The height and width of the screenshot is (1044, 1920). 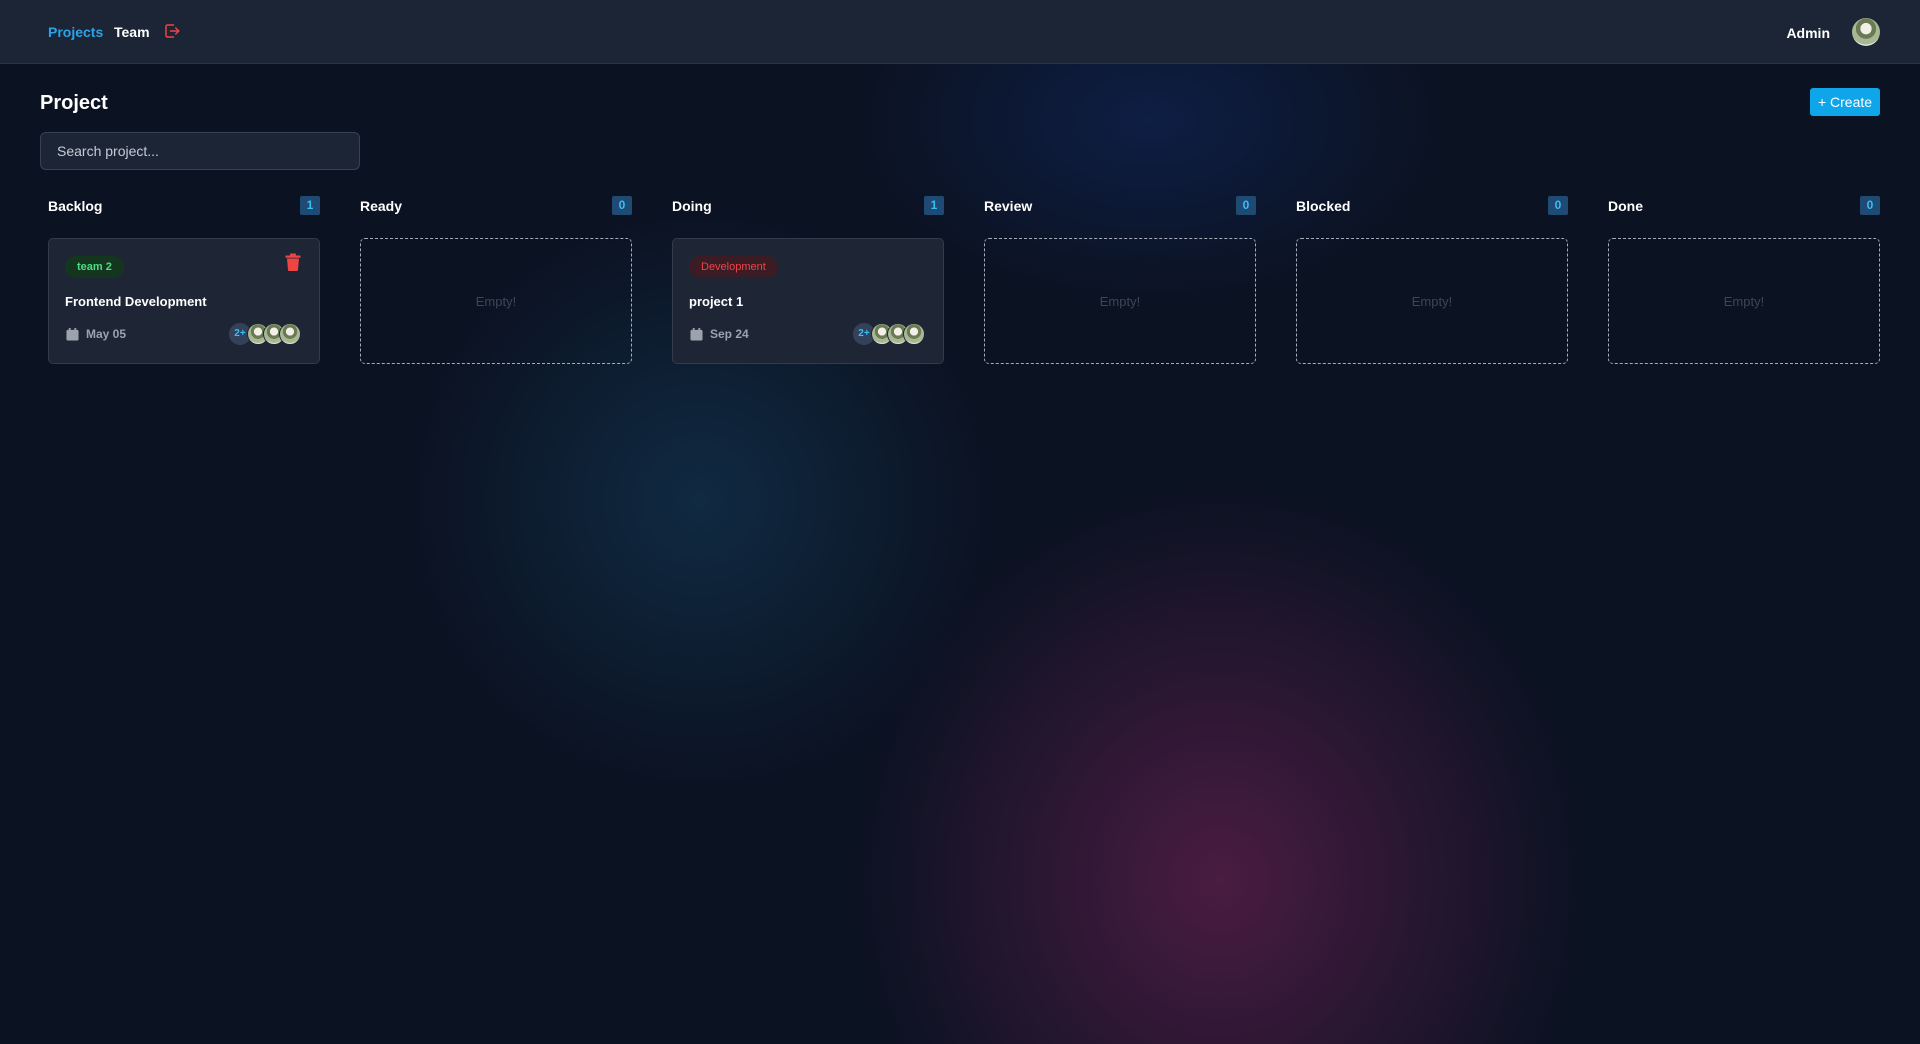 I want to click on project-tag: team 2, so click(x=94, y=267).